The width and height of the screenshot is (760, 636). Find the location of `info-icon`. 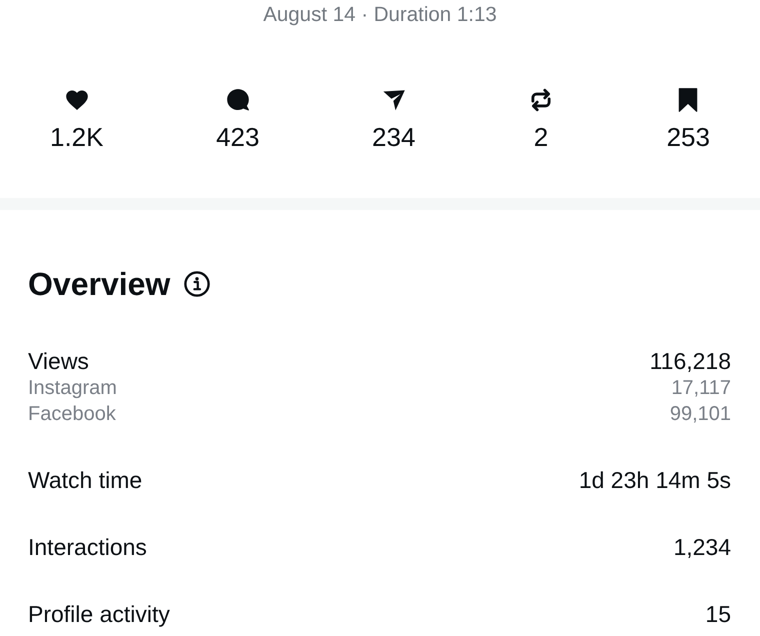

info-icon is located at coordinates (197, 284).